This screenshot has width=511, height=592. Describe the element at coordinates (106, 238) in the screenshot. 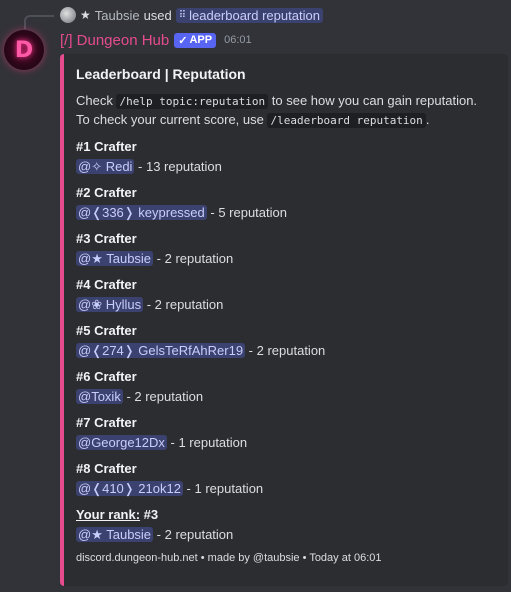

I see `entry-rank: #3 Crafter` at that location.